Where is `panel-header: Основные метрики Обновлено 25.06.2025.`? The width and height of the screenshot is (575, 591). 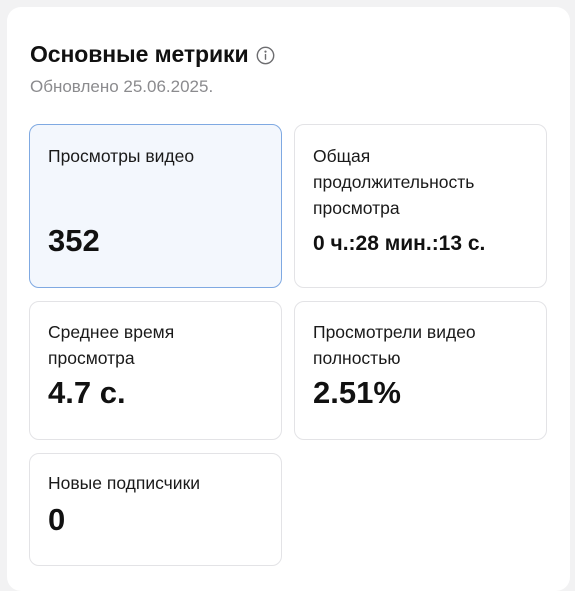
panel-header: Основные метрики Обновлено 25.06.2025. is located at coordinates (152, 68).